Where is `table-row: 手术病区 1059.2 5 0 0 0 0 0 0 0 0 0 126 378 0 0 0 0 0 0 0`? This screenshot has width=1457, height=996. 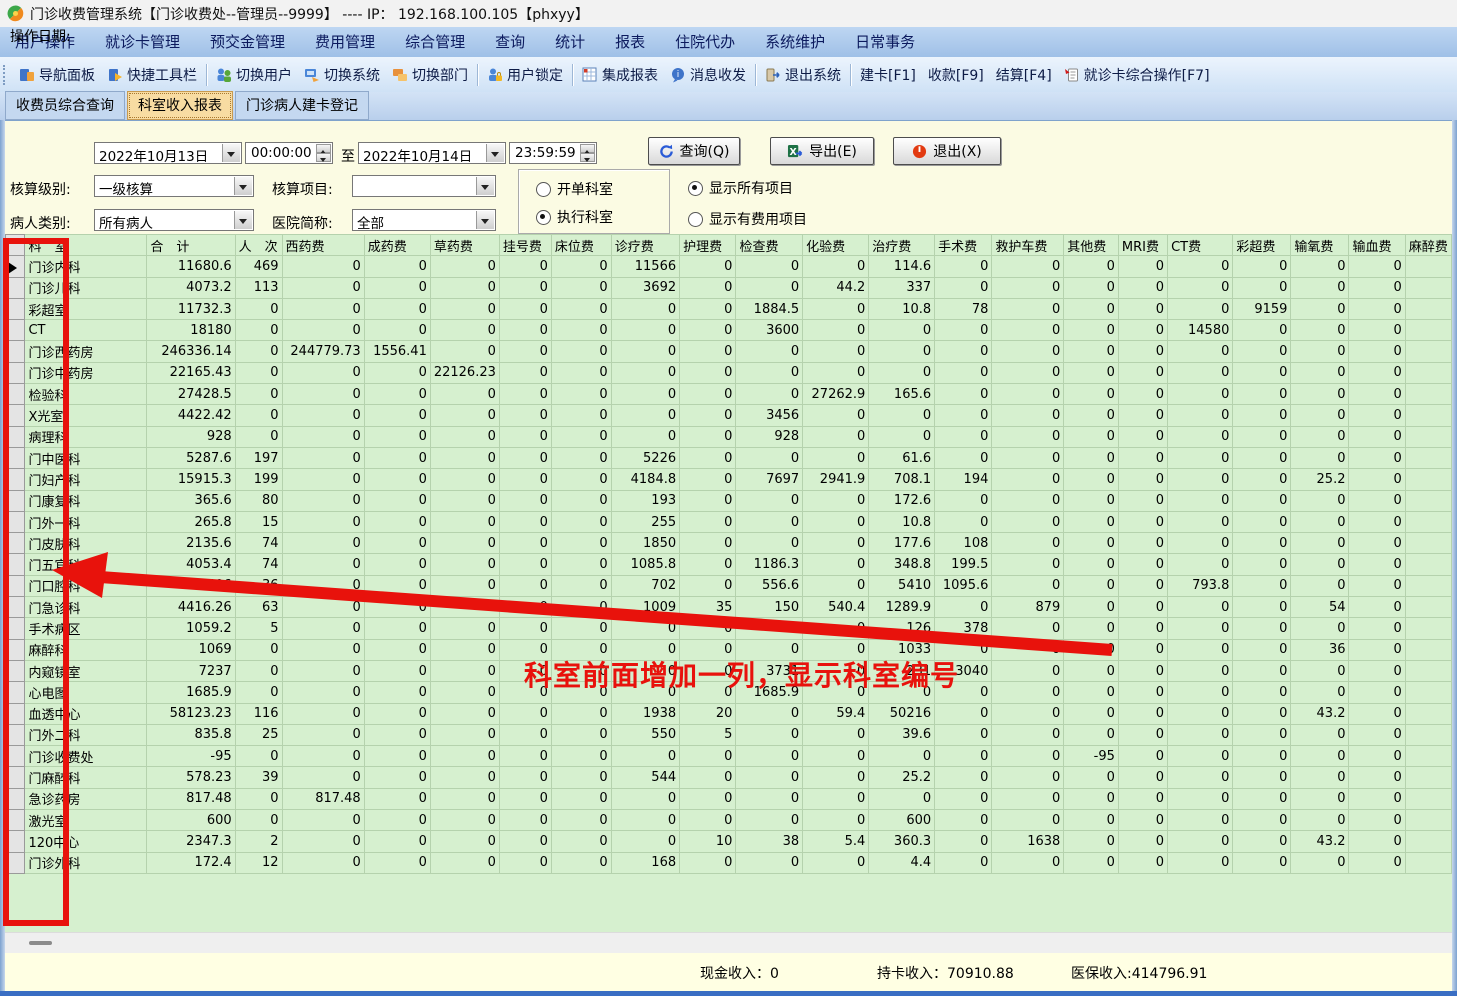
table-row: 手术病区 1059.2 5 0 0 0 0 0 0 0 0 0 126 378 0 0 0 0 0 0 0 is located at coordinates (728, 628).